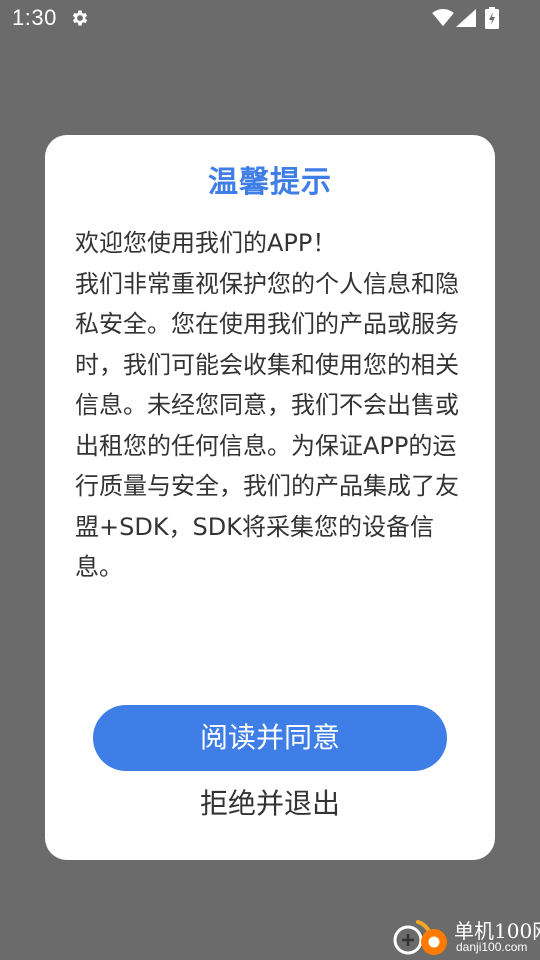 The image size is (540, 960). What do you see at coordinates (492, 18) in the screenshot?
I see `battery-charging-icon` at bounding box center [492, 18].